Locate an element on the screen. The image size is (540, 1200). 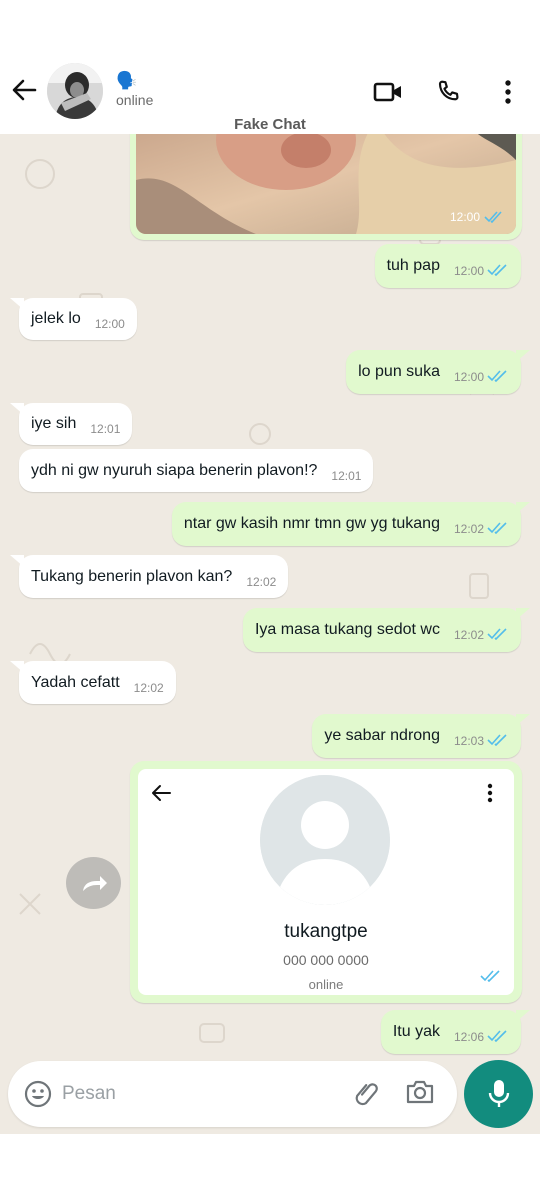
attach-button is located at coordinates (368, 1094).